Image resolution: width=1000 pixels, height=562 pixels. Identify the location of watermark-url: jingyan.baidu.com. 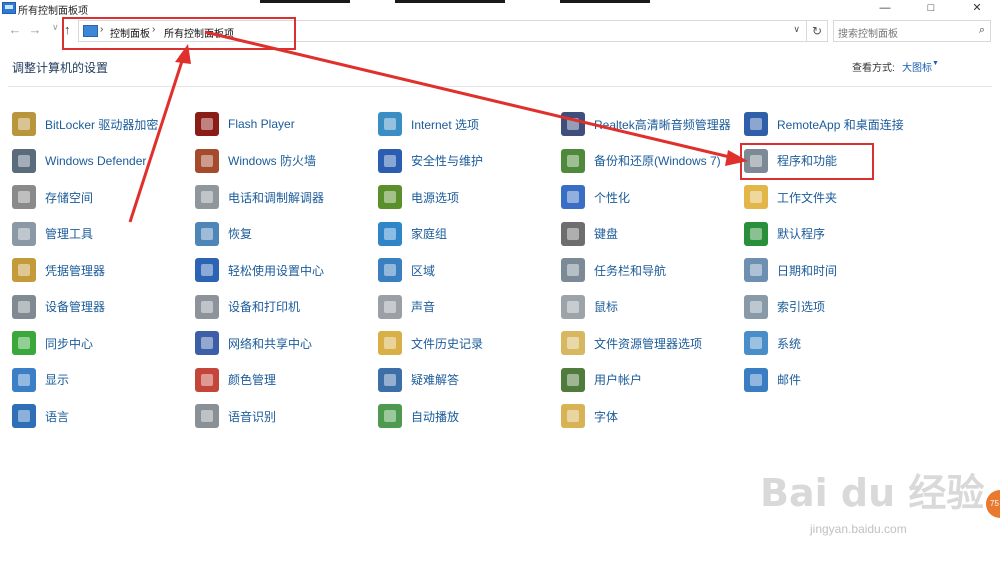
(858, 529).